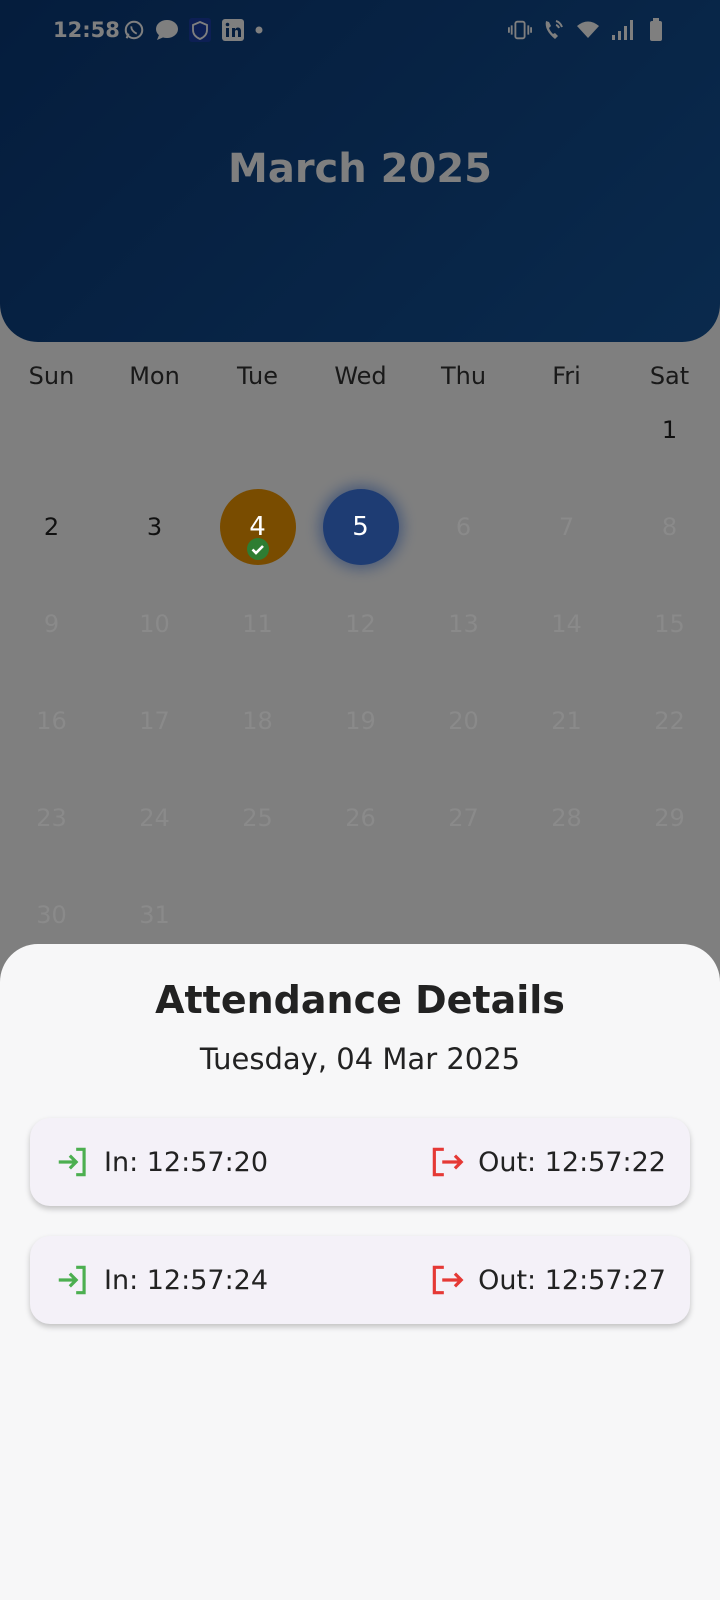 This screenshot has width=720, height=1600. I want to click on day-number: 23, so click(51, 818).